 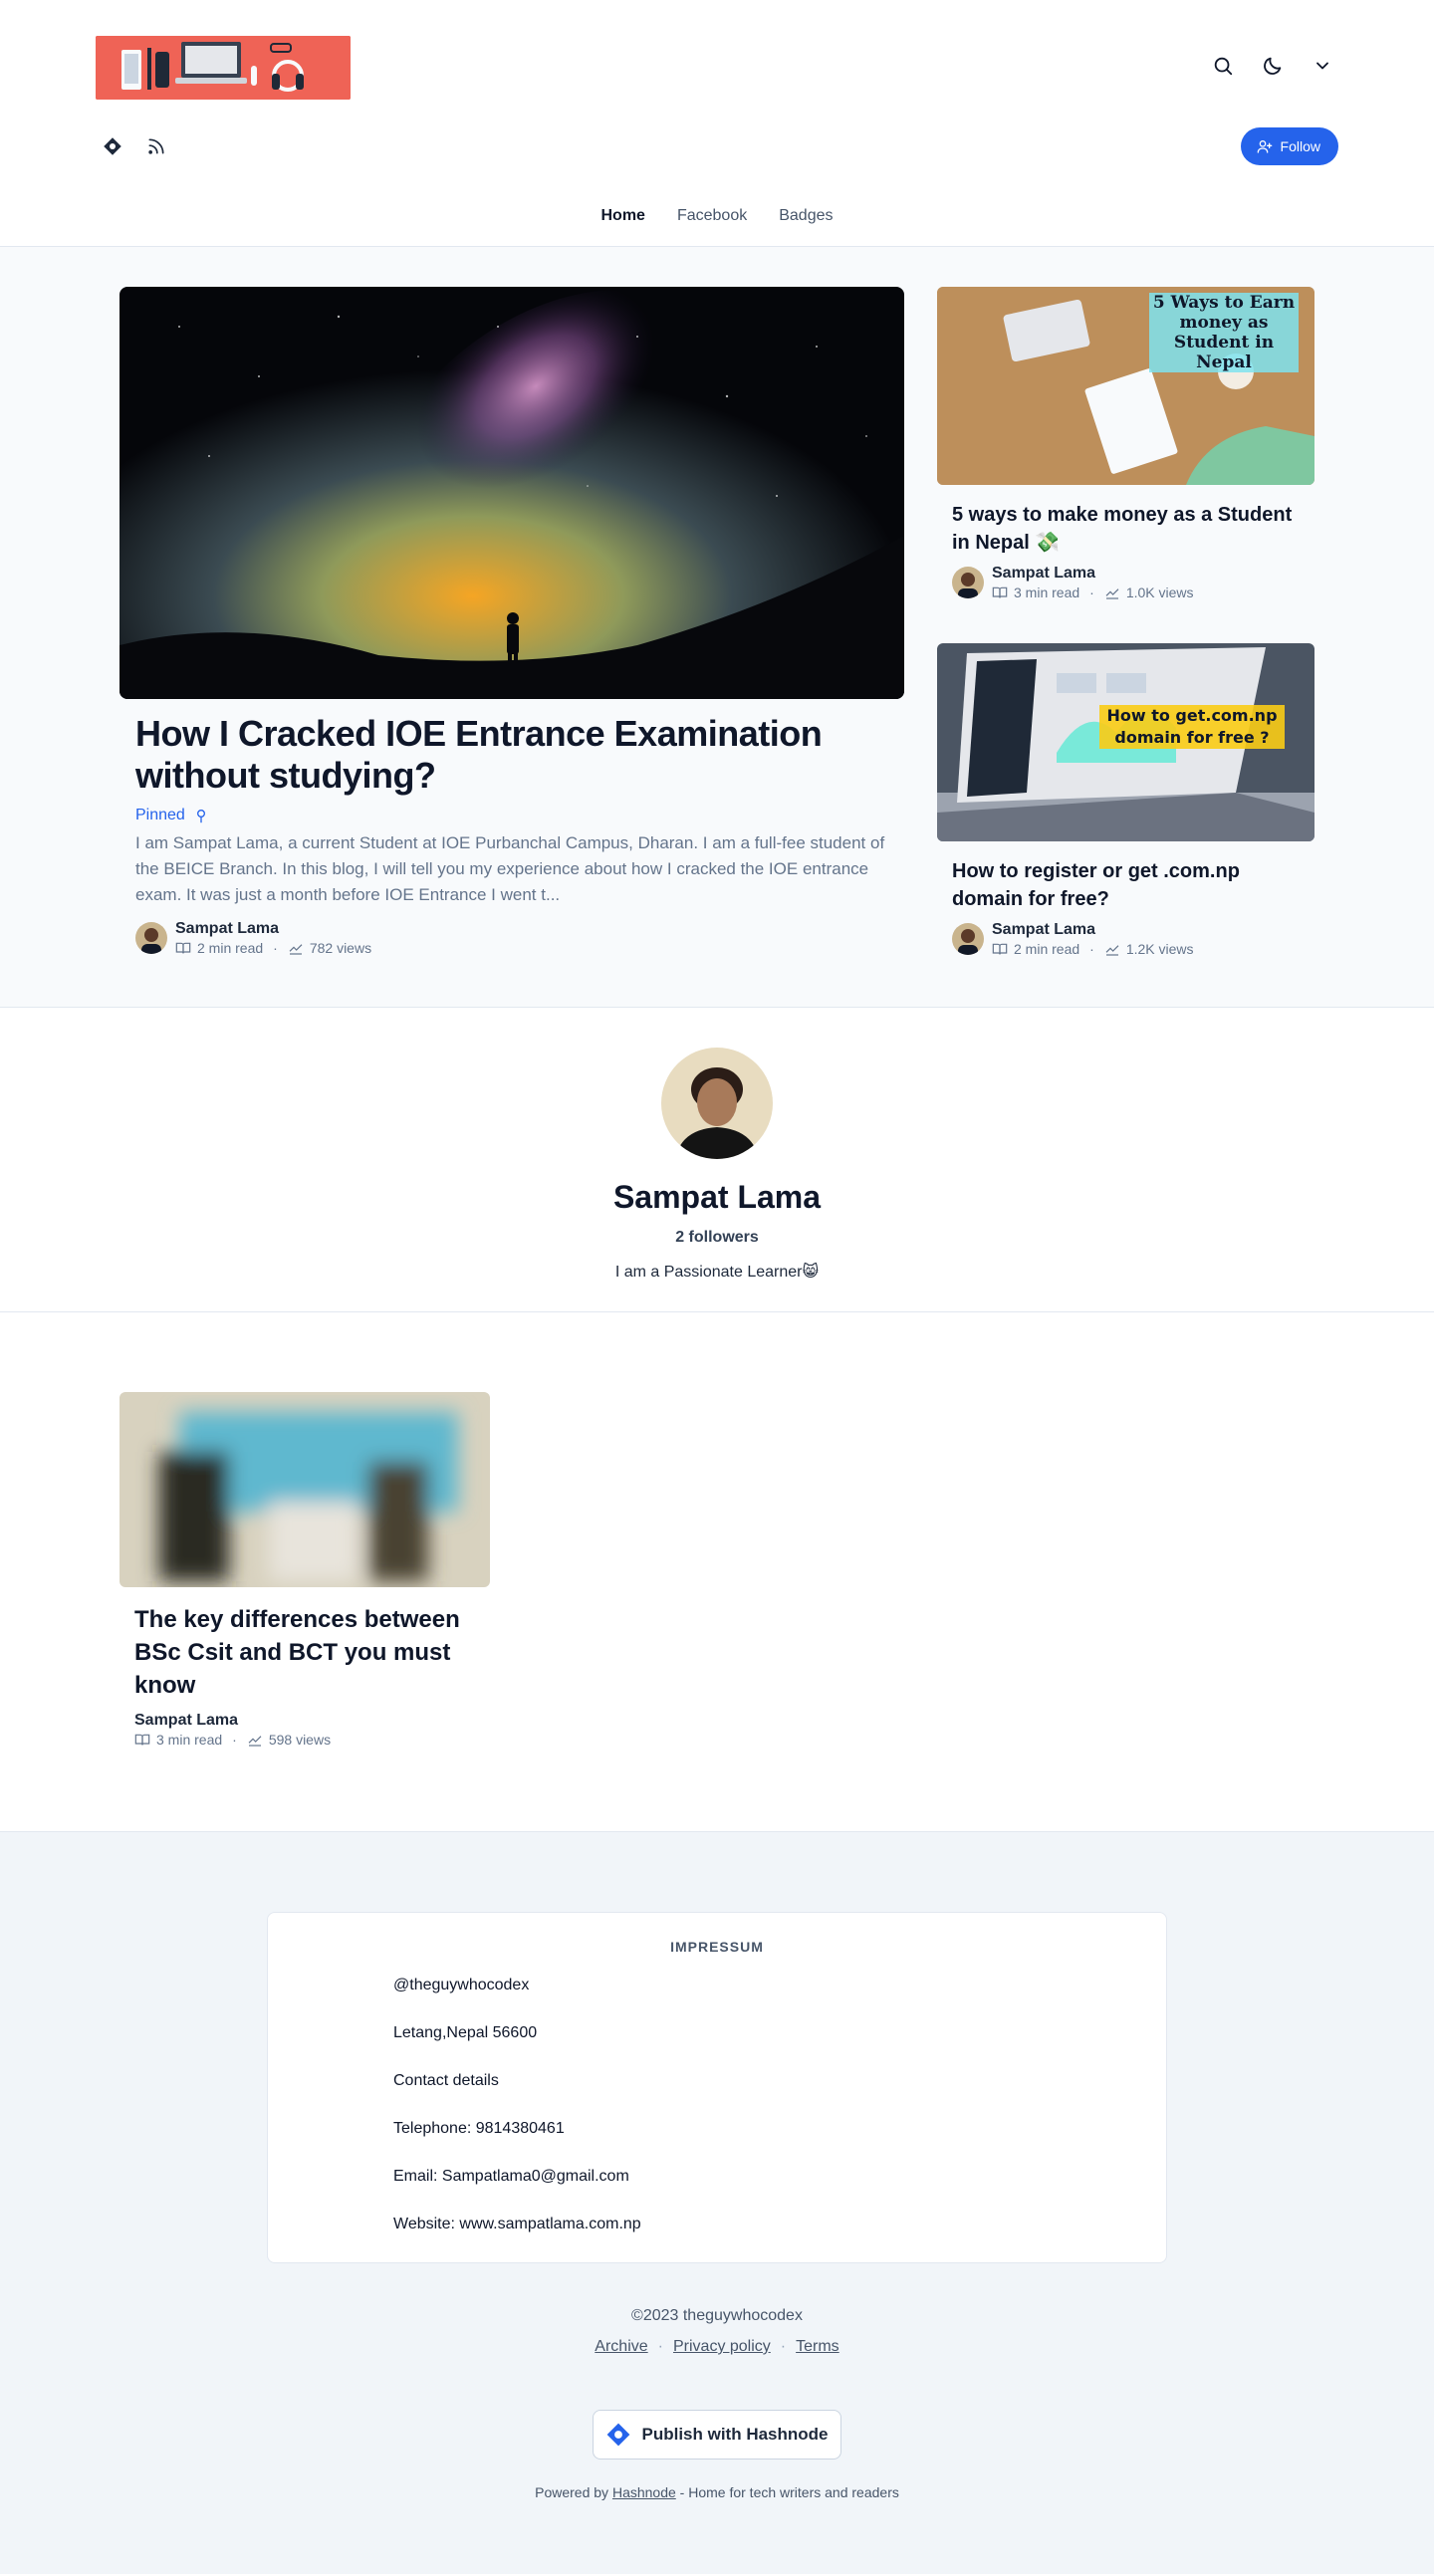 I want to click on publish-with-hashnode-button: Publish with Hashnode, so click(x=717, y=2434).